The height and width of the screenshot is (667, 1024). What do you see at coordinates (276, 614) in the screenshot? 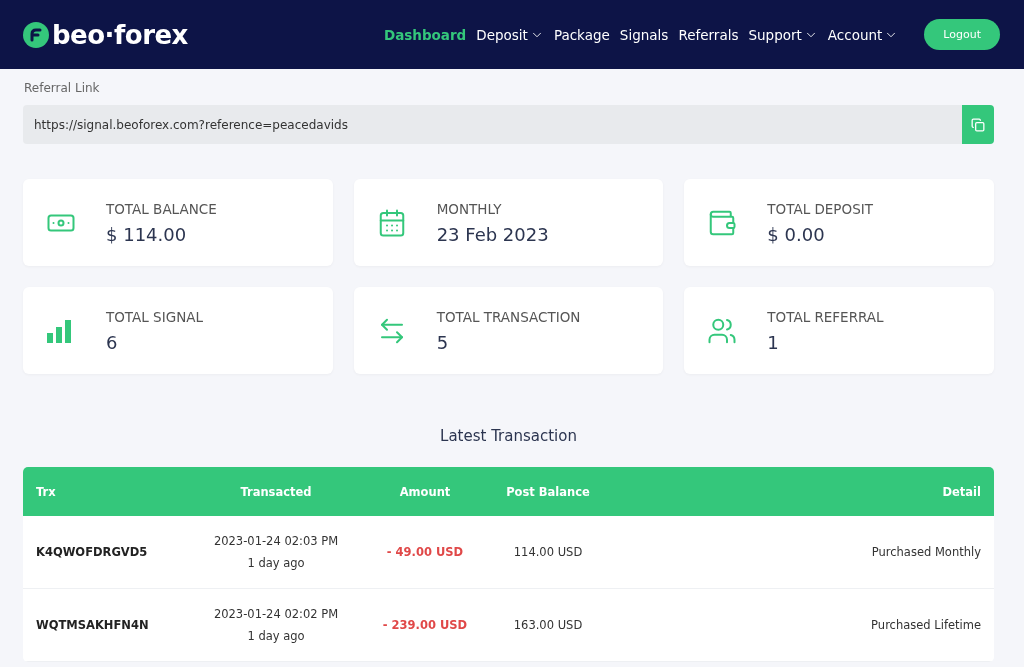
I see `transaction-date: 2023-01-24 02:02 PM` at bounding box center [276, 614].